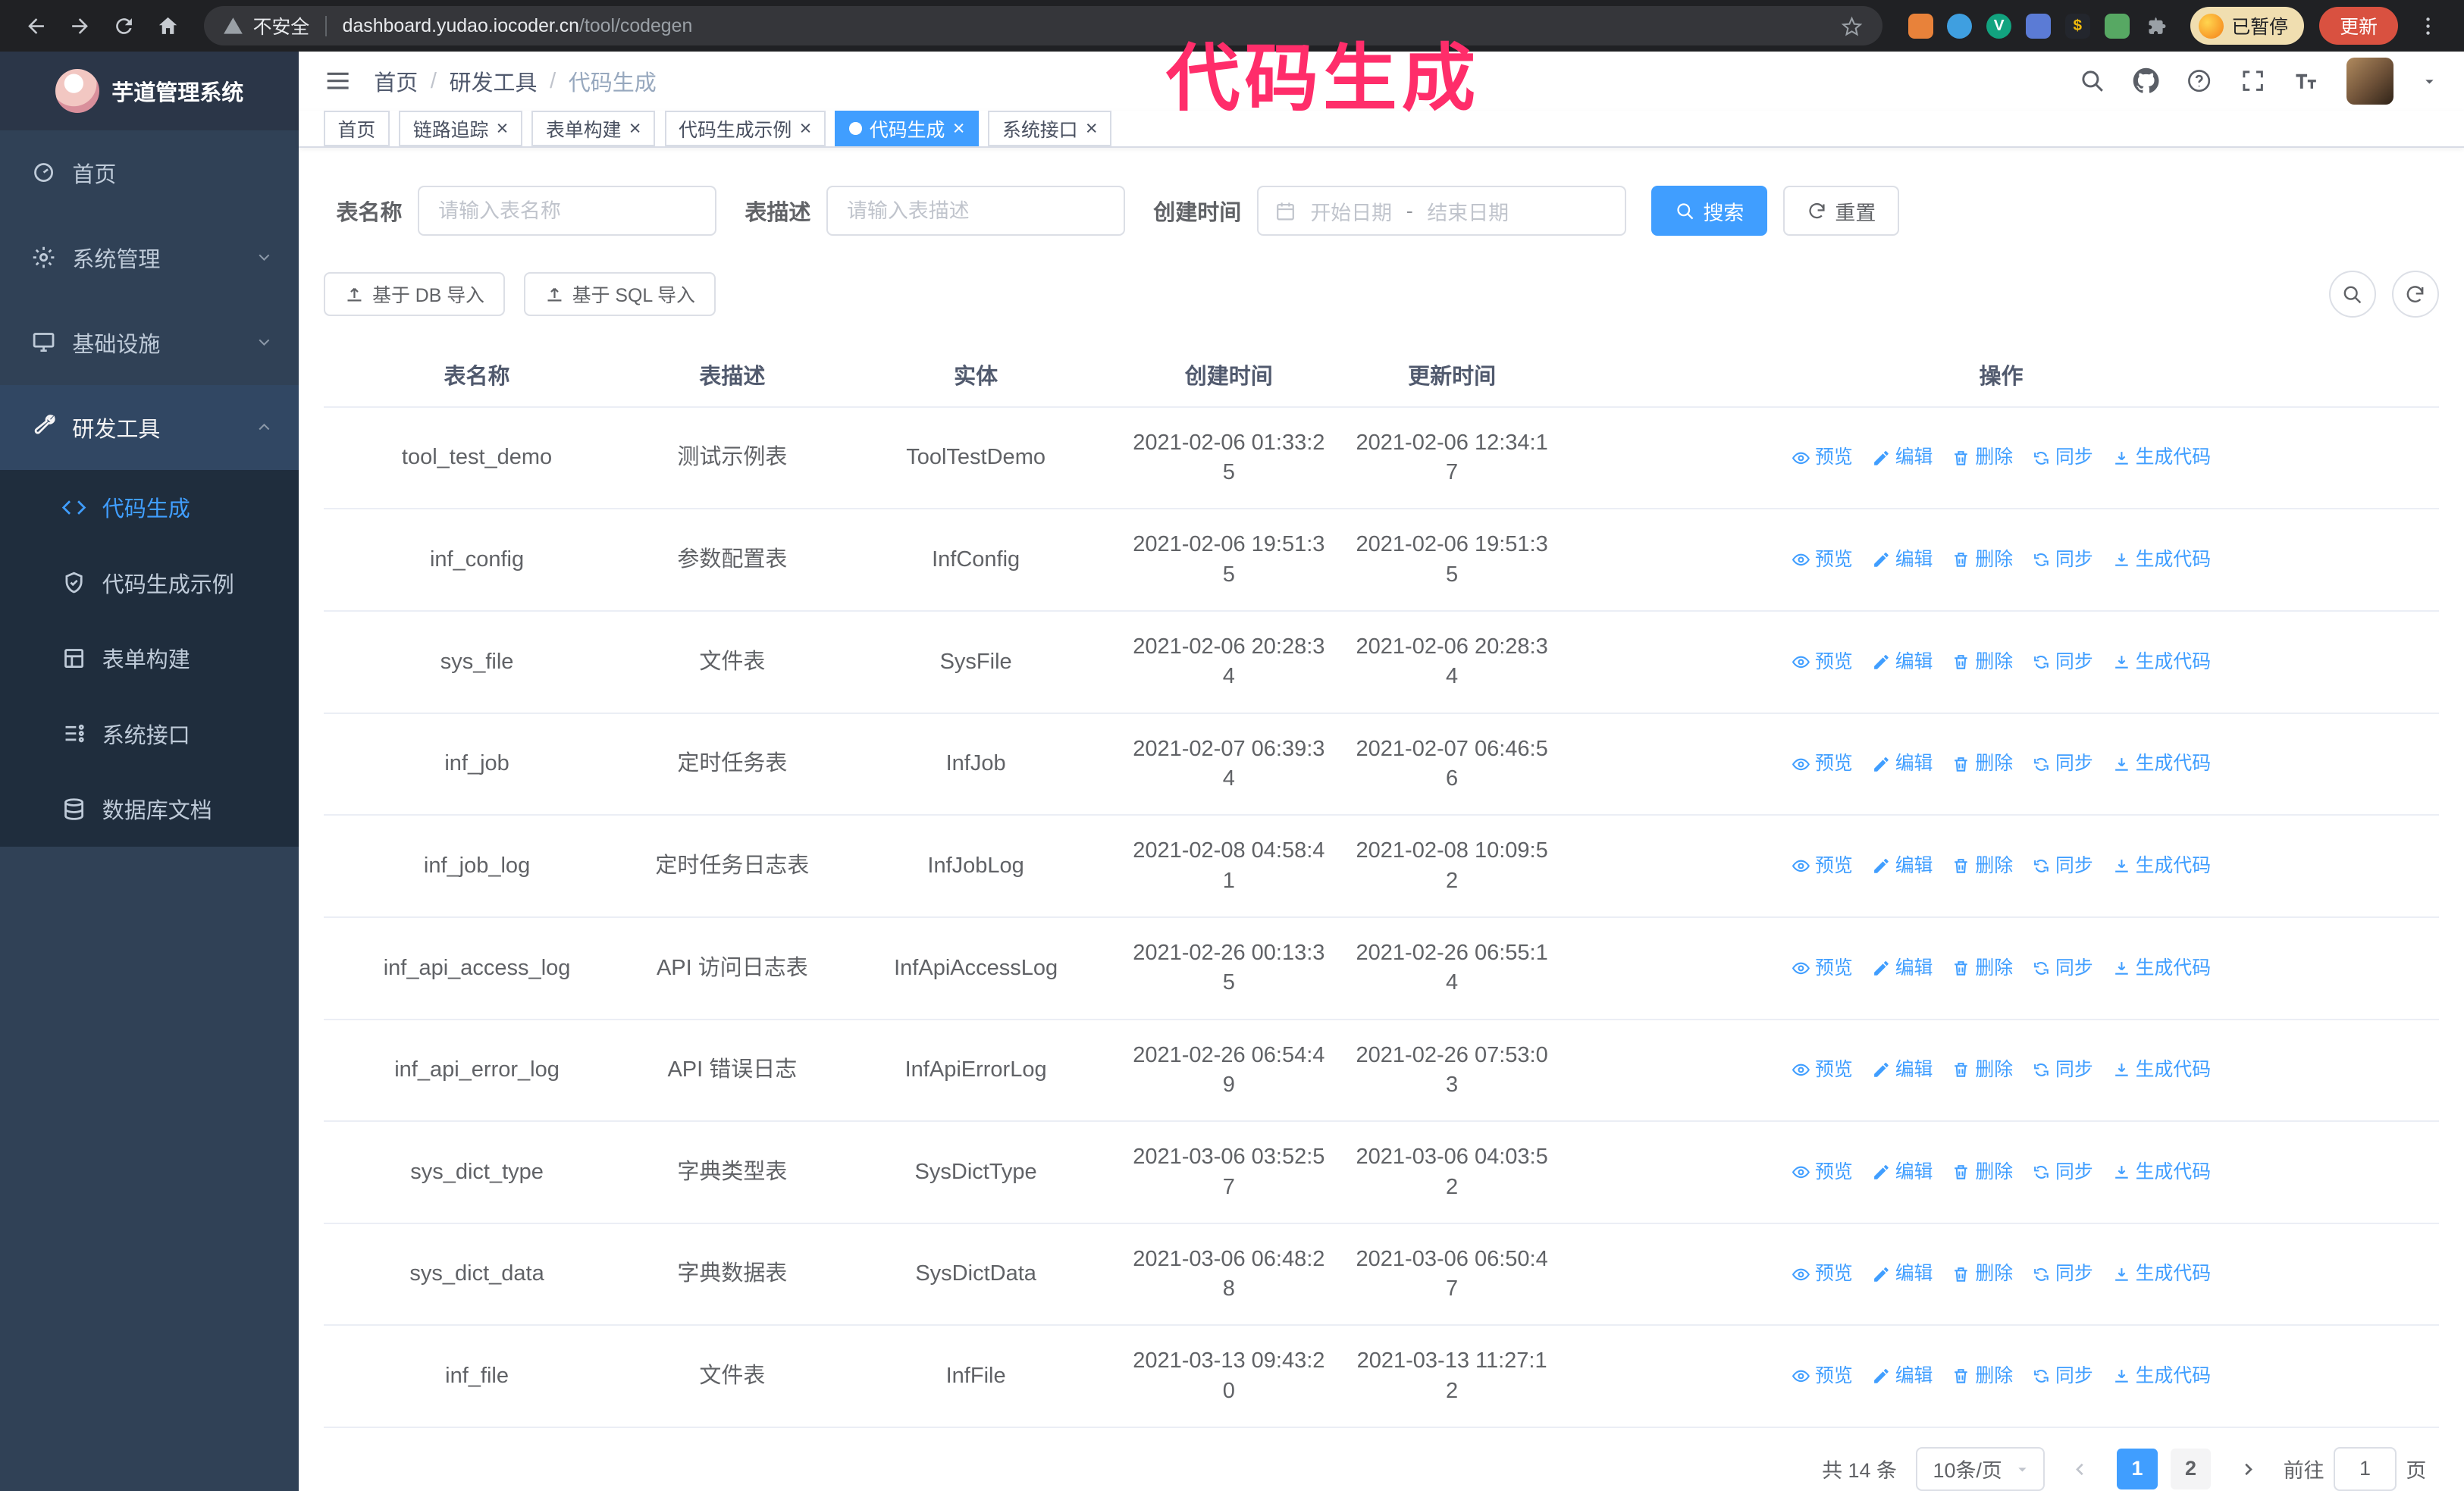 The height and width of the screenshot is (1491, 2464). Describe the element at coordinates (593, 128) in the screenshot. I see `tab-form-builder: 表单构建 ×` at that location.